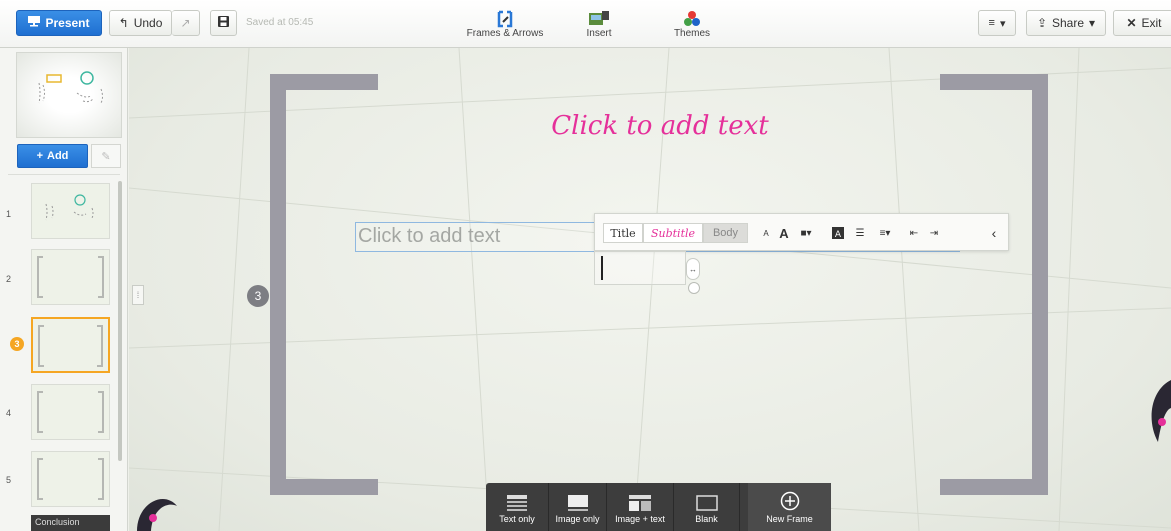 Image resolution: width=1171 pixels, height=531 pixels. I want to click on sidebar-divider, so click(64, 174).